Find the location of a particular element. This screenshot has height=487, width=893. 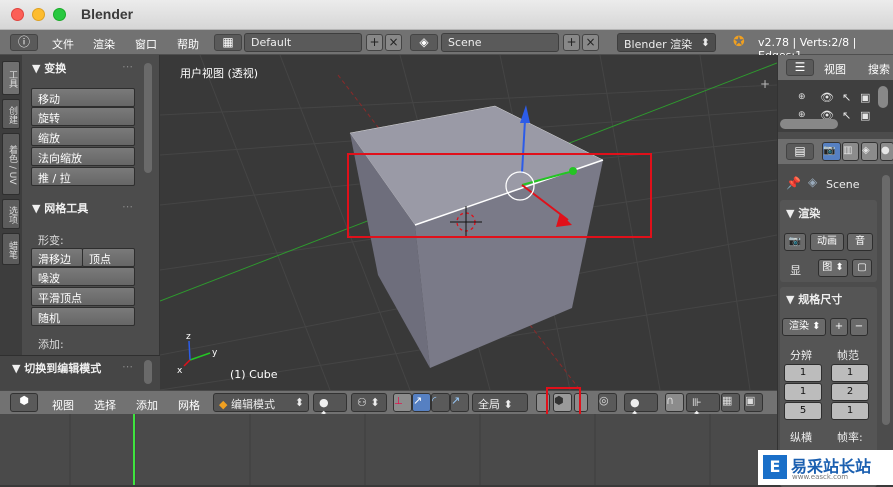

frame-step-field: 1 is located at coordinates (850, 411).